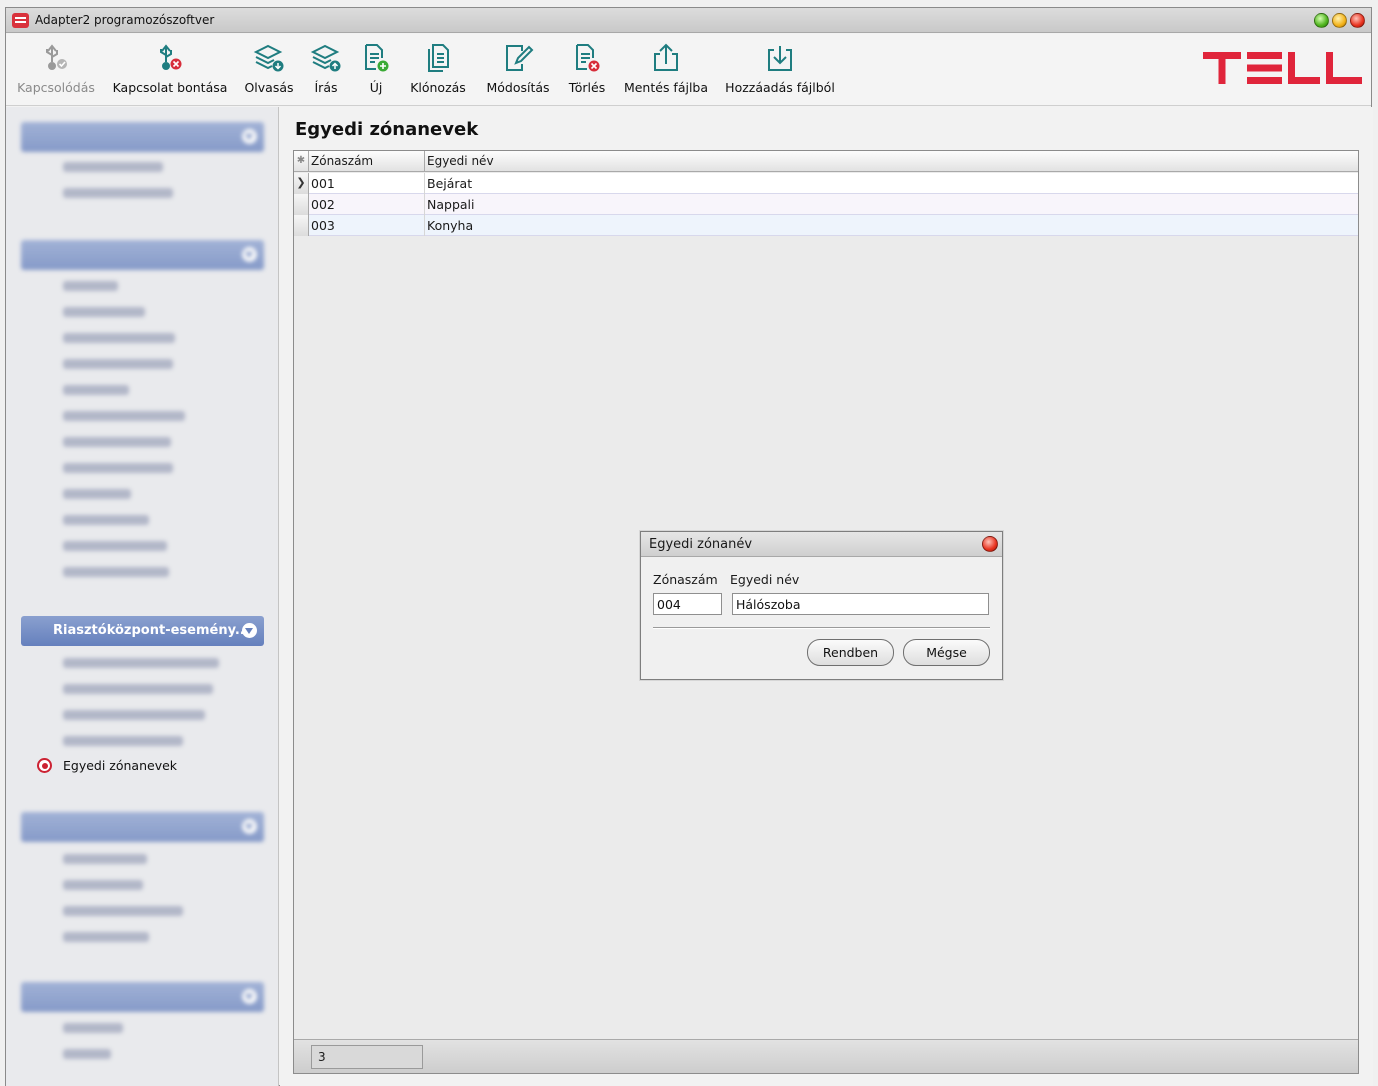 The height and width of the screenshot is (1086, 1378). Describe the element at coordinates (850, 652) in the screenshot. I see `ok-button: Rendben` at that location.